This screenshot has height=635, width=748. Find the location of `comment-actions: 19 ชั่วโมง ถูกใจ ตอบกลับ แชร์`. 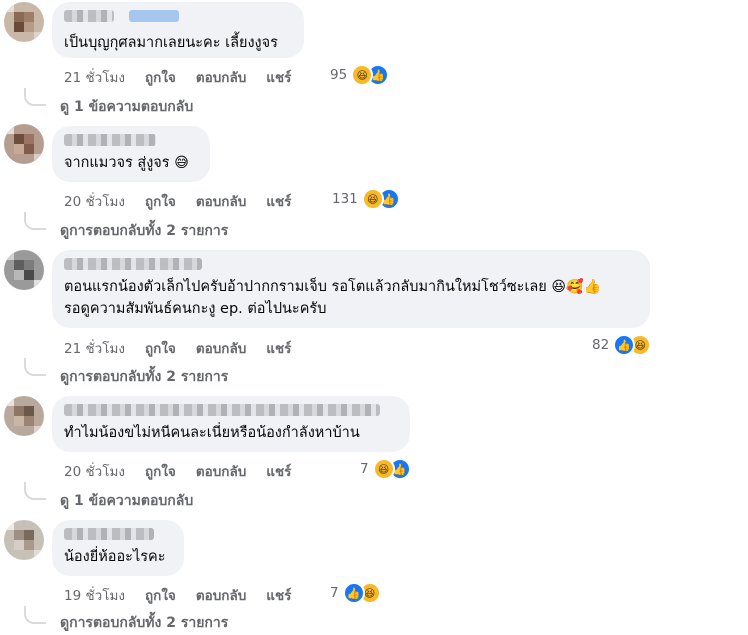

comment-actions: 19 ชั่วโมง ถูกใจ ตอบกลับ แชร์ is located at coordinates (177, 595).